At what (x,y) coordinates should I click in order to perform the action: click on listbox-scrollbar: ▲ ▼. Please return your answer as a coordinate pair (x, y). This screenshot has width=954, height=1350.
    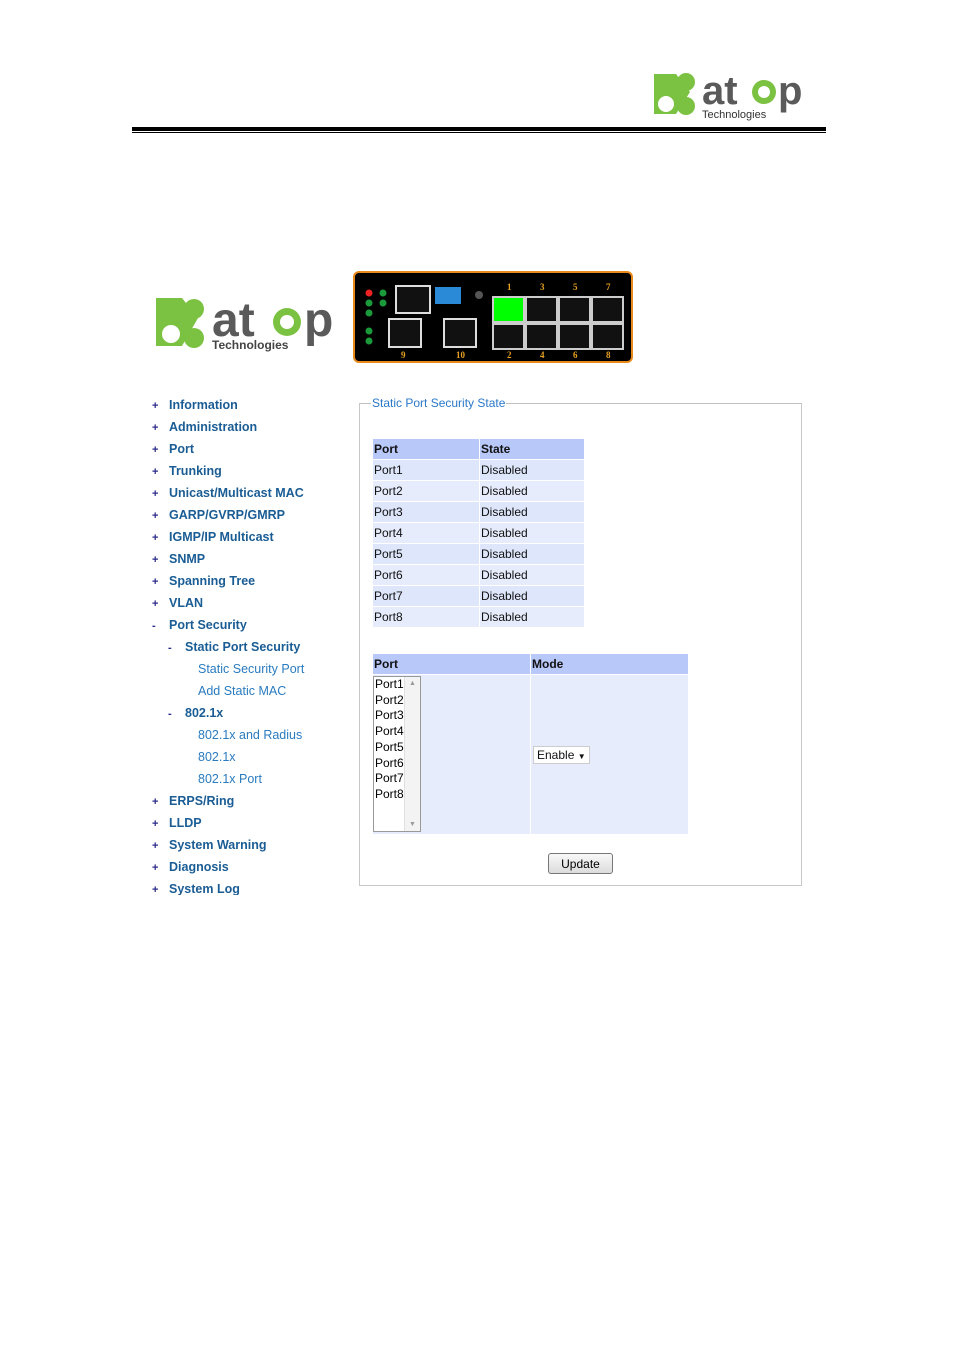
    Looking at the image, I should click on (412, 754).